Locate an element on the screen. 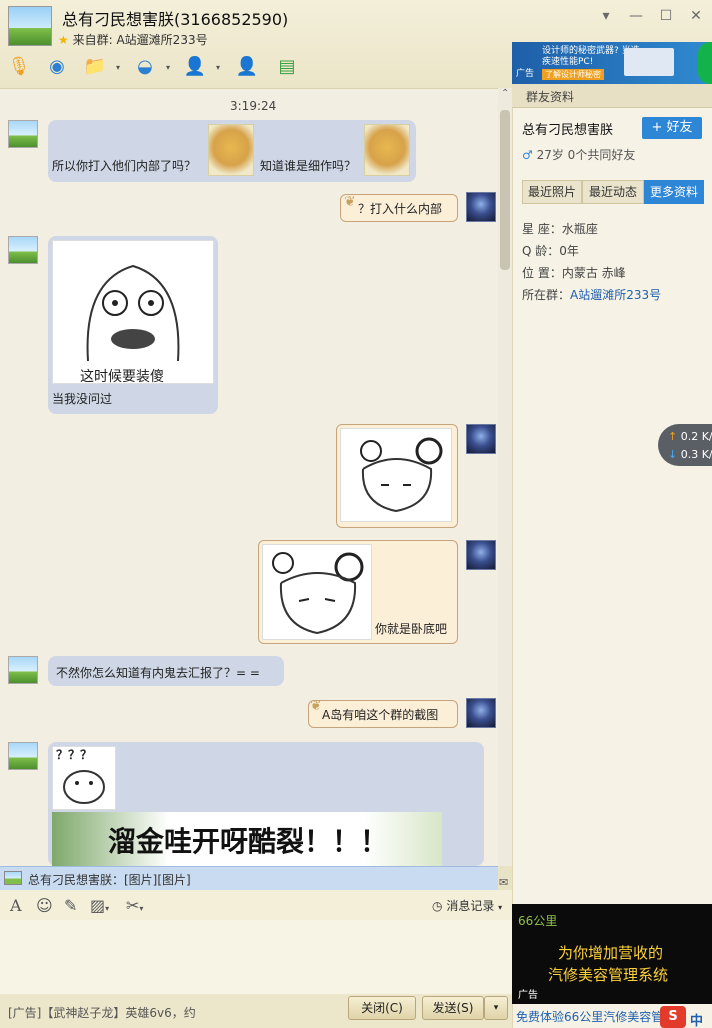  meme-question: ？？？ is located at coordinates (74, 755).